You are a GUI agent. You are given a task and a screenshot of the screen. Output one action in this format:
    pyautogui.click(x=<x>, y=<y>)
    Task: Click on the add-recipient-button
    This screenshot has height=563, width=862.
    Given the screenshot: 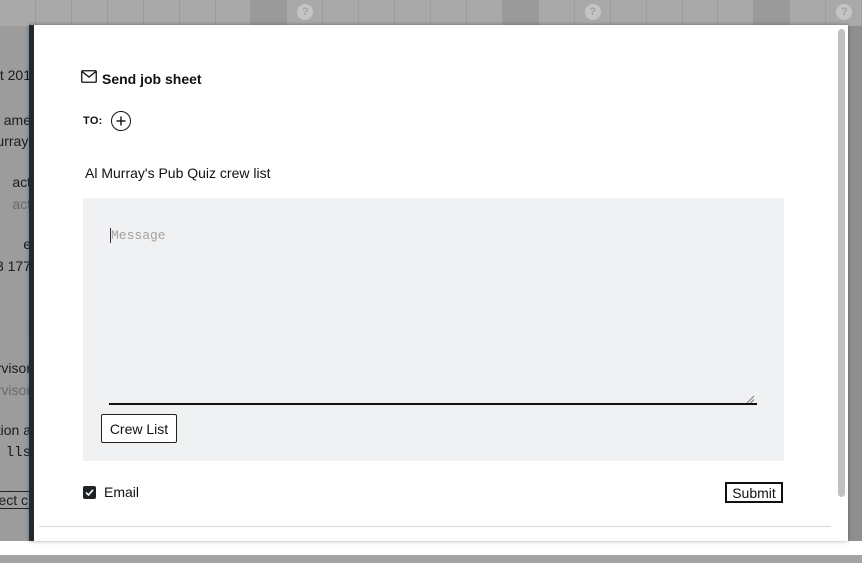 What is the action you would take?
    pyautogui.click(x=120, y=121)
    